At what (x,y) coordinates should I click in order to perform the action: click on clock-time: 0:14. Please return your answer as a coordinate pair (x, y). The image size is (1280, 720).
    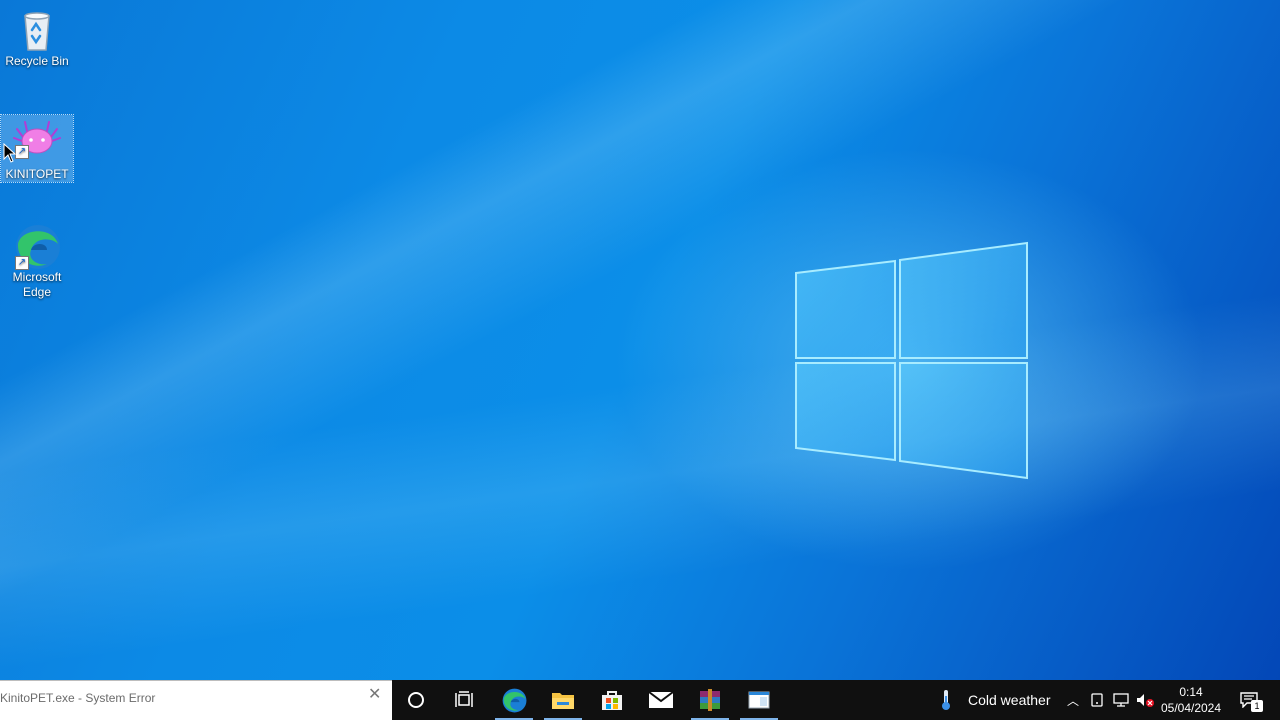
    Looking at the image, I should click on (1191, 692).